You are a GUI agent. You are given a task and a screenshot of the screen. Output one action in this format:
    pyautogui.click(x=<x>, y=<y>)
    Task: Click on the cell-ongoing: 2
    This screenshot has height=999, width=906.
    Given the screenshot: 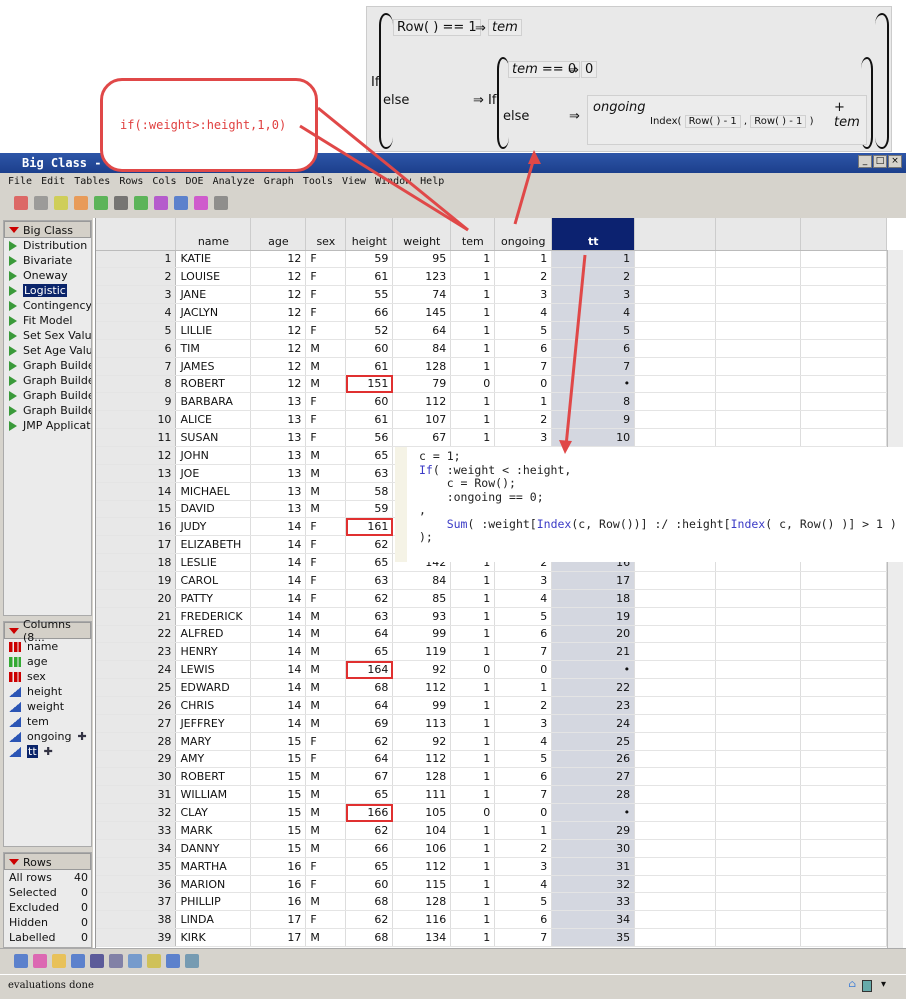 What is the action you would take?
    pyautogui.click(x=523, y=705)
    